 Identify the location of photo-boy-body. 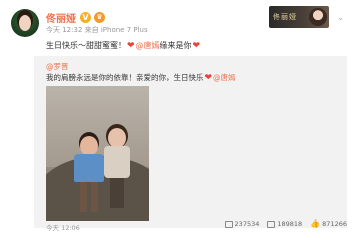
(89, 168).